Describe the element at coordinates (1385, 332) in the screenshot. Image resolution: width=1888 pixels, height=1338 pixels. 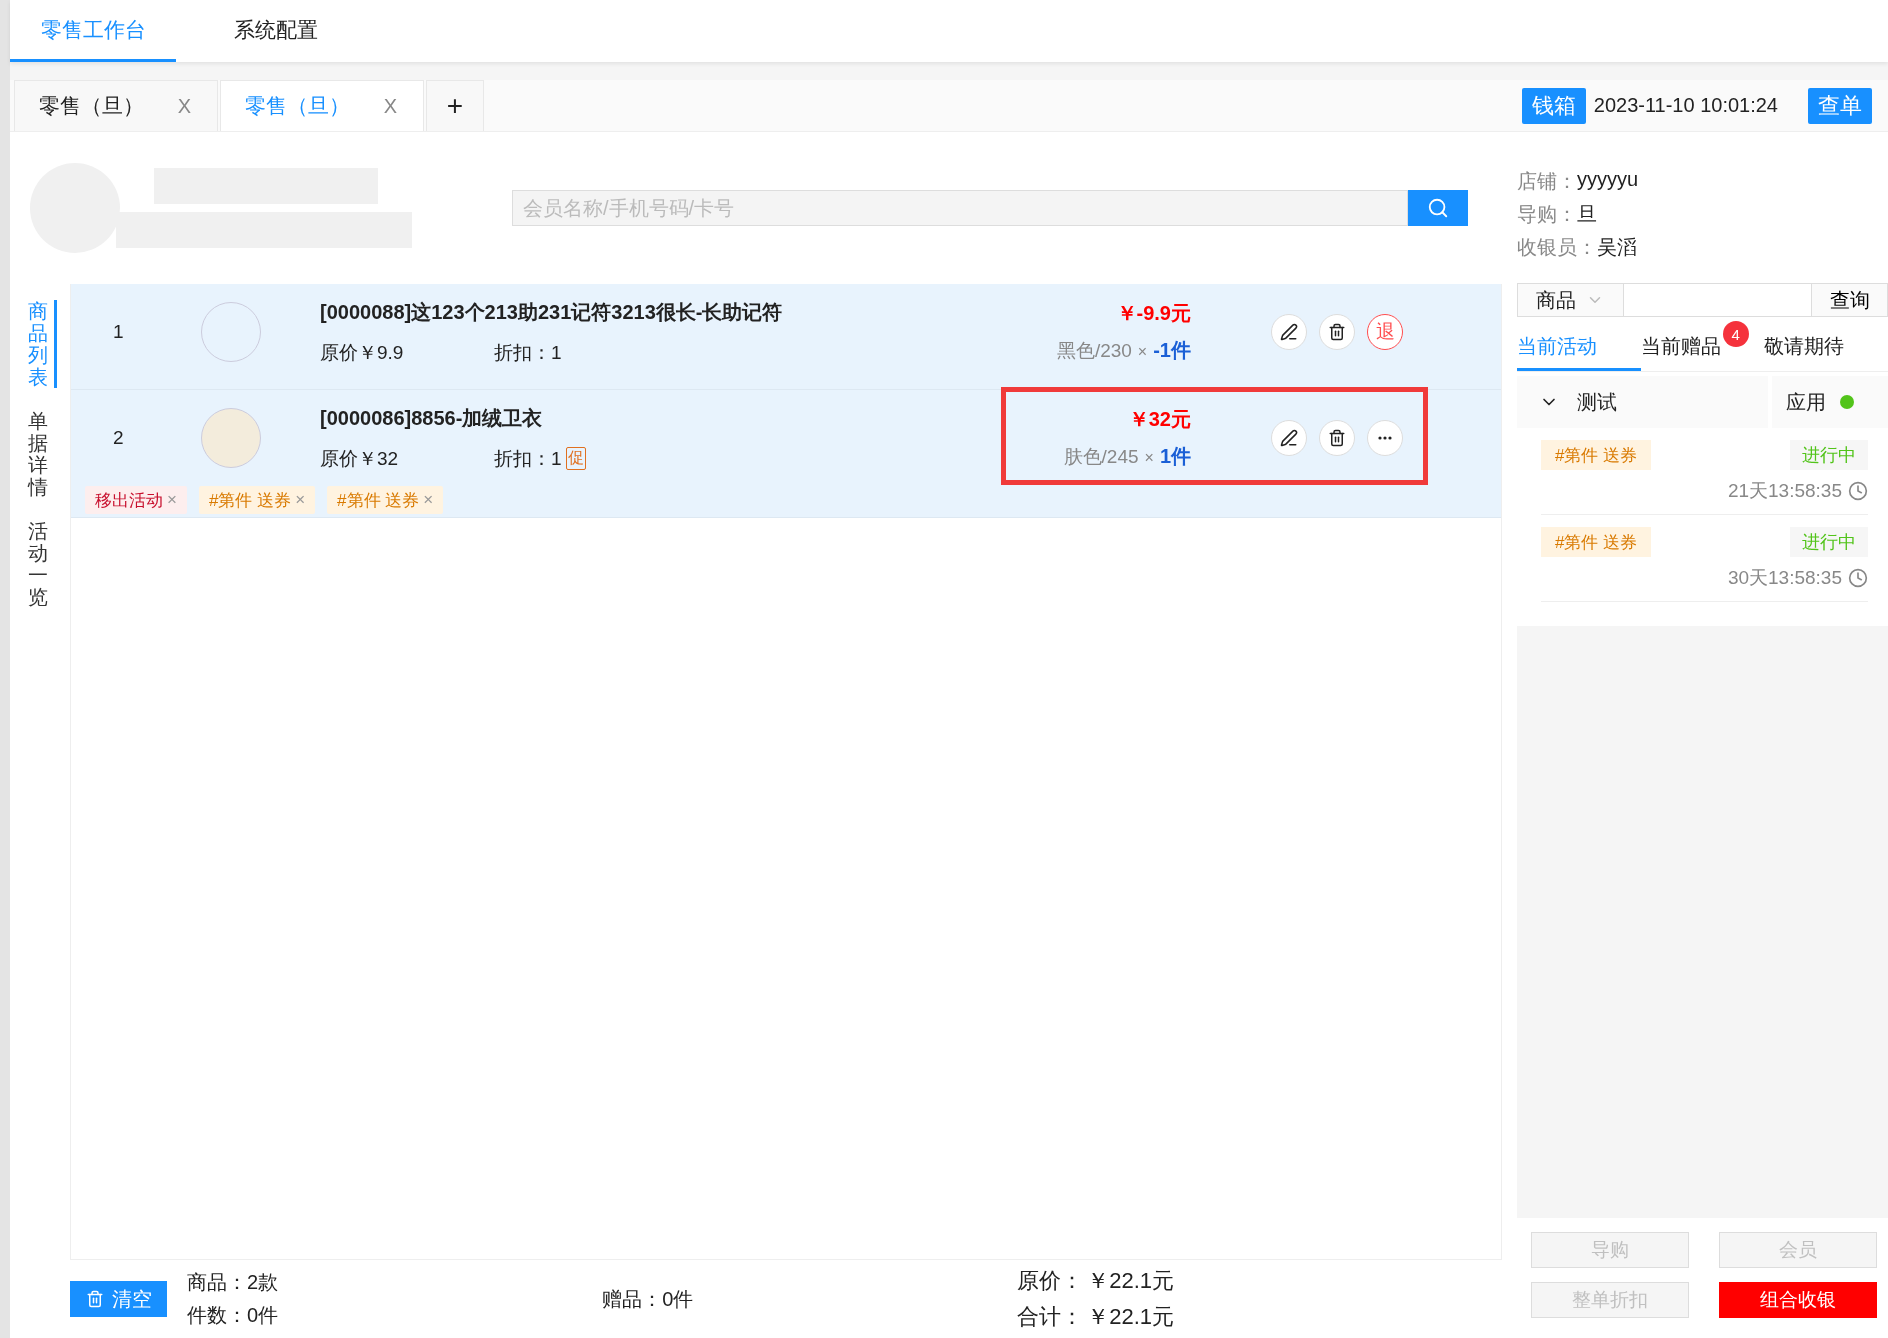
I see `return-button: 退` at that location.